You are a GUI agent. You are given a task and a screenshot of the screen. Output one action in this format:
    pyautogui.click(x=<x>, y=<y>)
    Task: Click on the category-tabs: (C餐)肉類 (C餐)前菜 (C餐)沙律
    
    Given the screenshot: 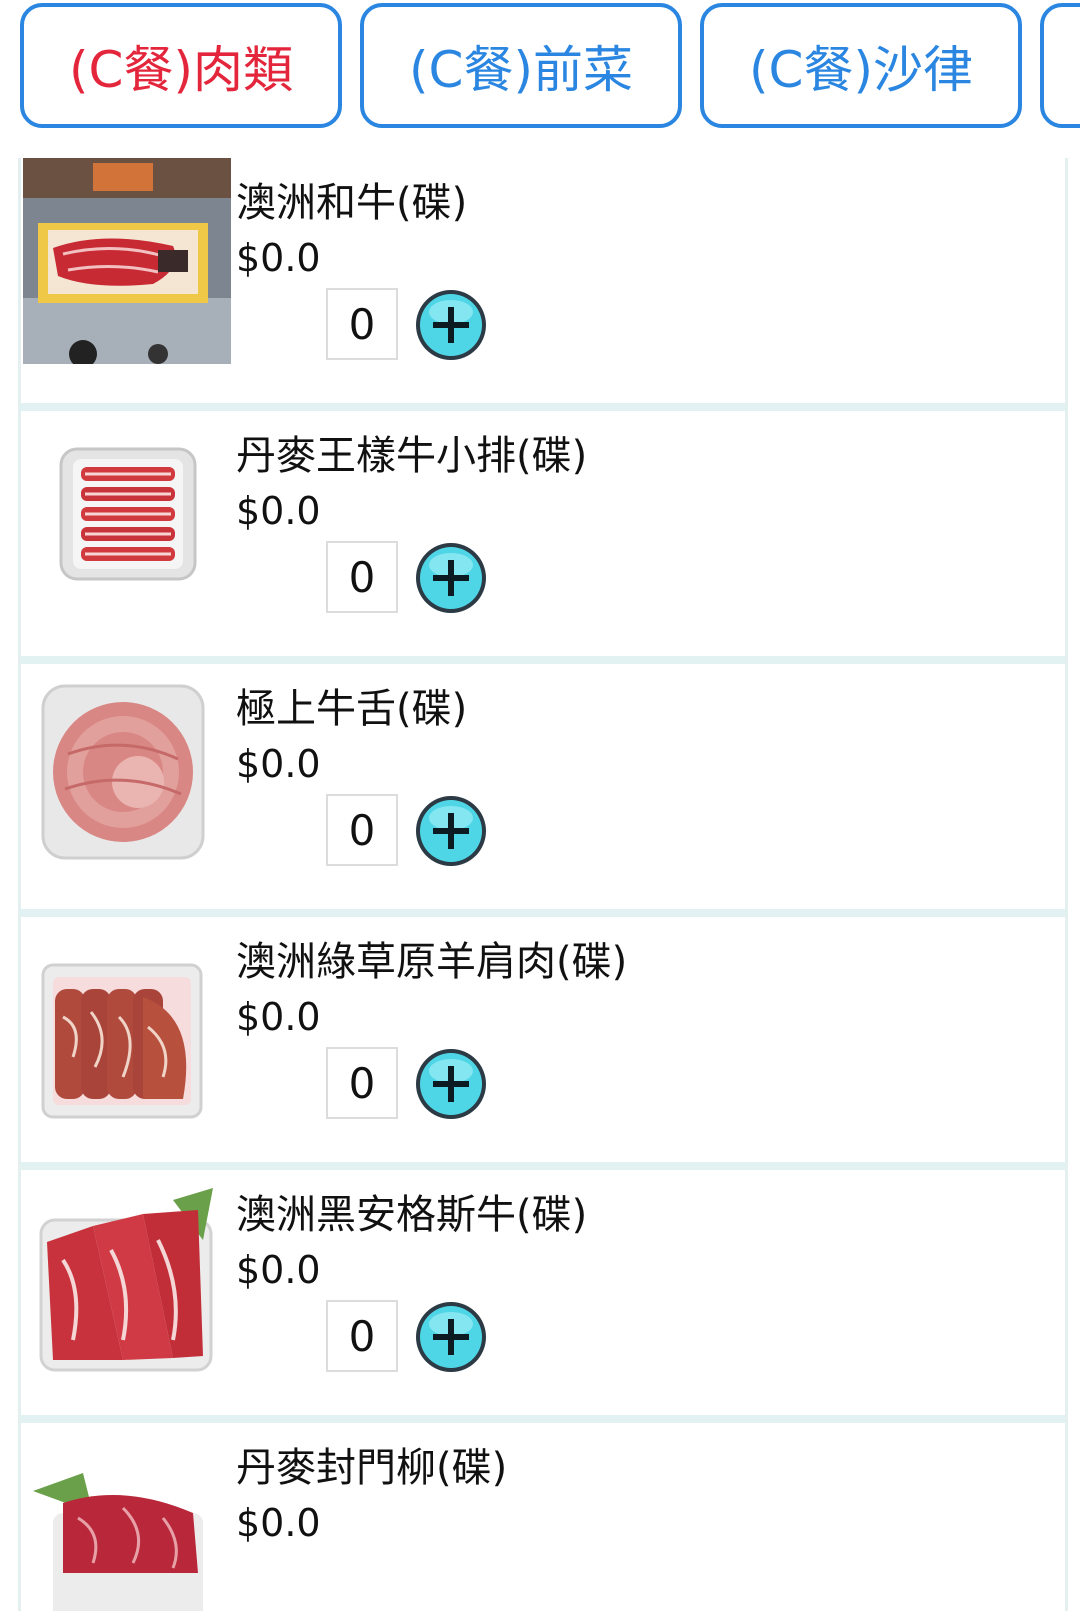 What is the action you would take?
    pyautogui.click(x=540, y=75)
    